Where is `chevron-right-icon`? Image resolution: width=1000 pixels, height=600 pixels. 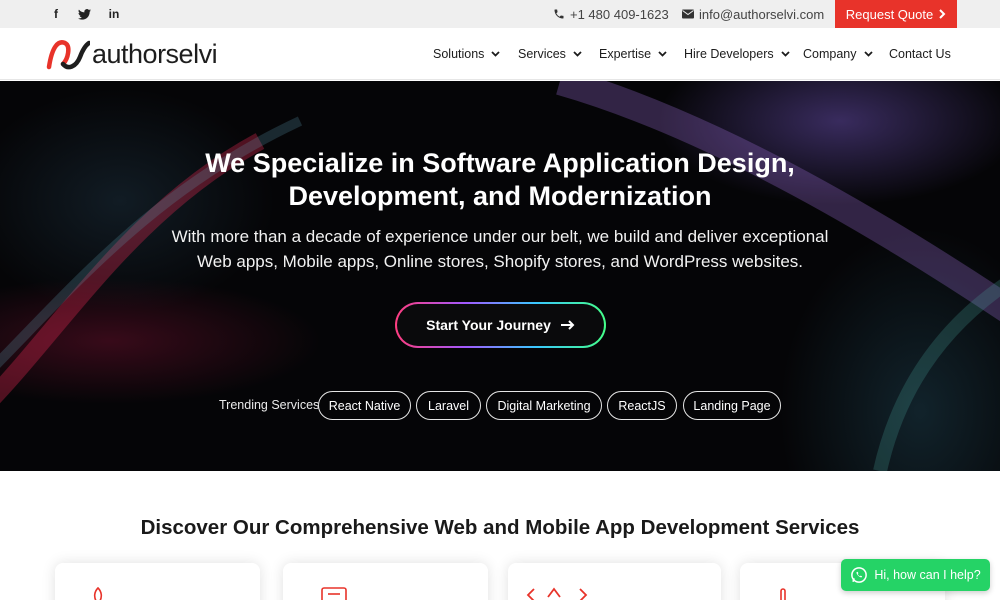
chevron-right-icon is located at coordinates (942, 14).